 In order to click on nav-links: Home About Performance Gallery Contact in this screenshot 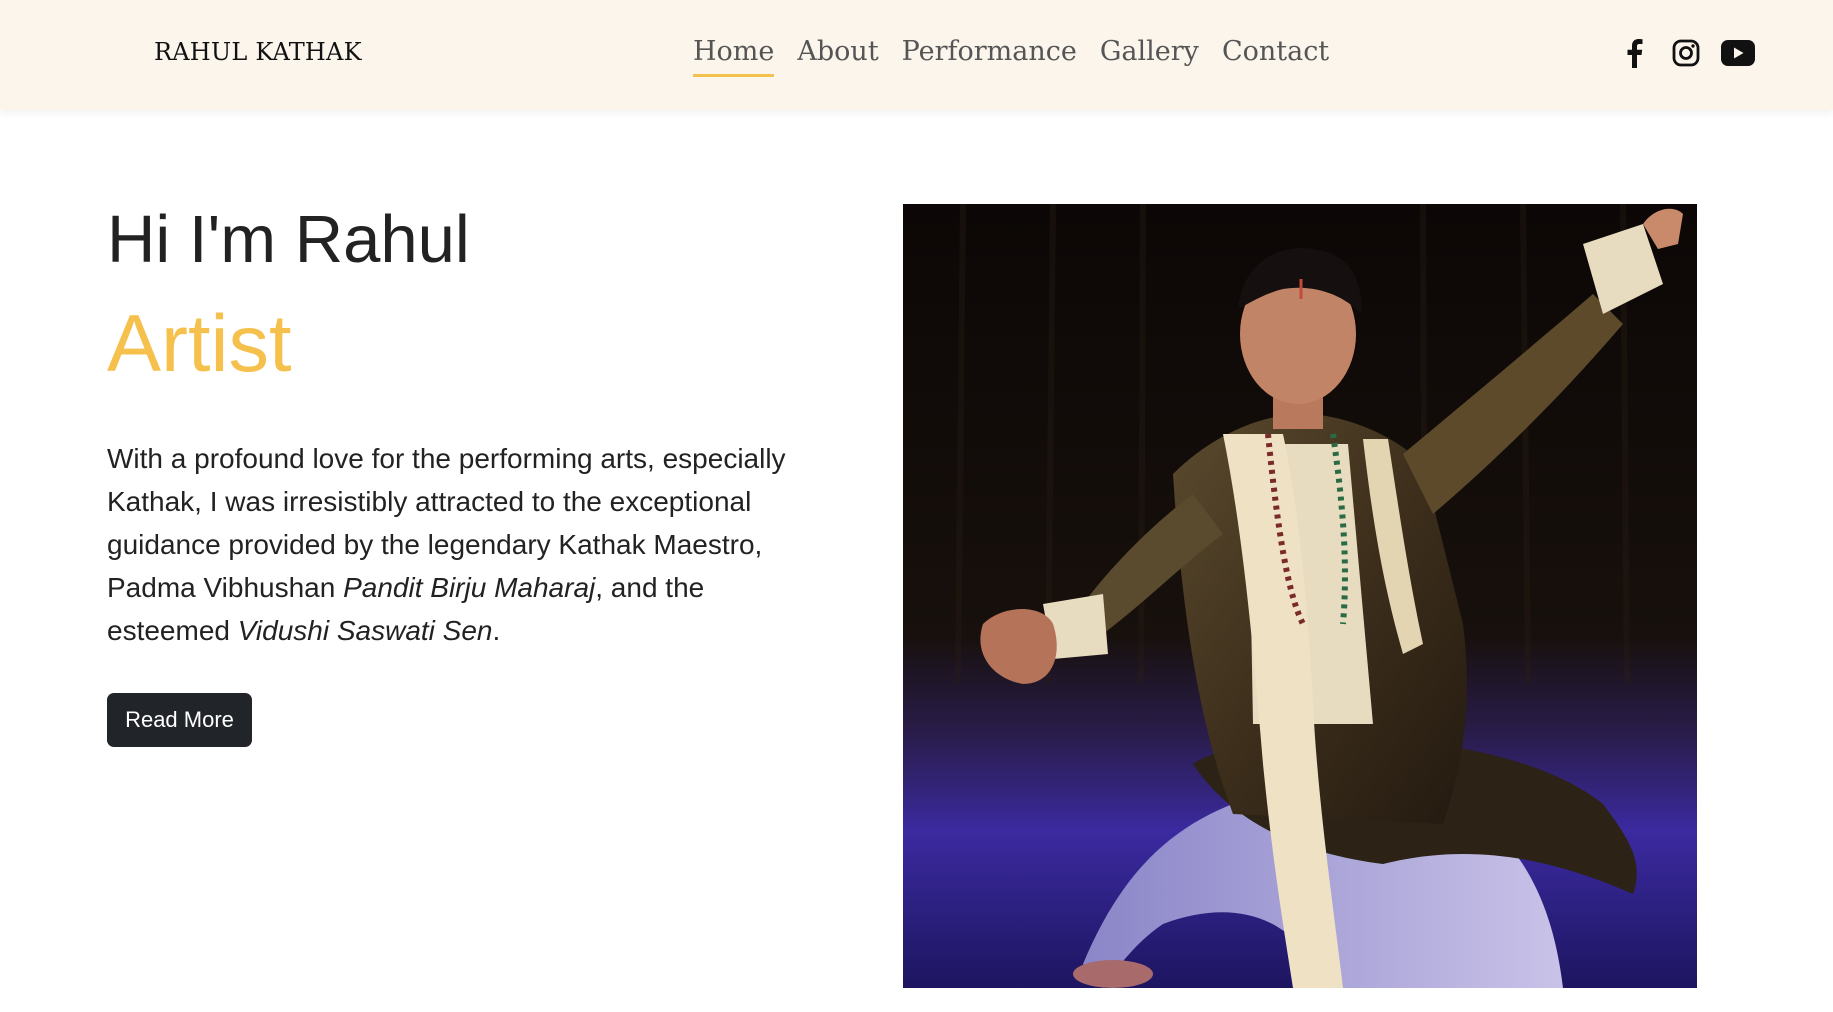, I will do `click(1022, 57)`.